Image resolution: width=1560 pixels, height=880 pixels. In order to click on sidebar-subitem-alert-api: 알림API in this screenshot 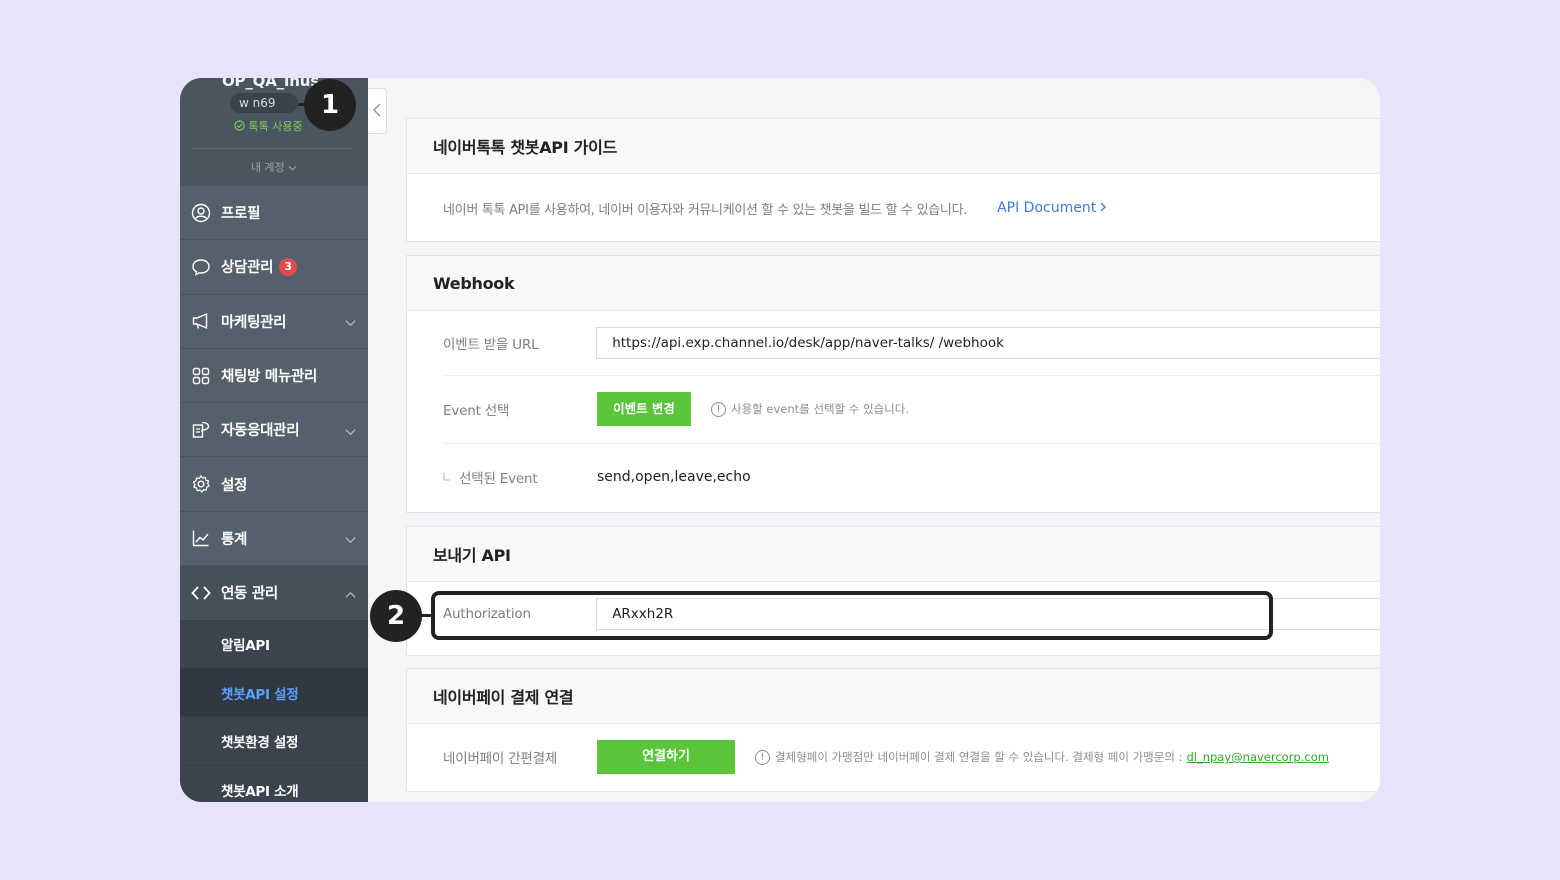, I will do `click(274, 644)`.